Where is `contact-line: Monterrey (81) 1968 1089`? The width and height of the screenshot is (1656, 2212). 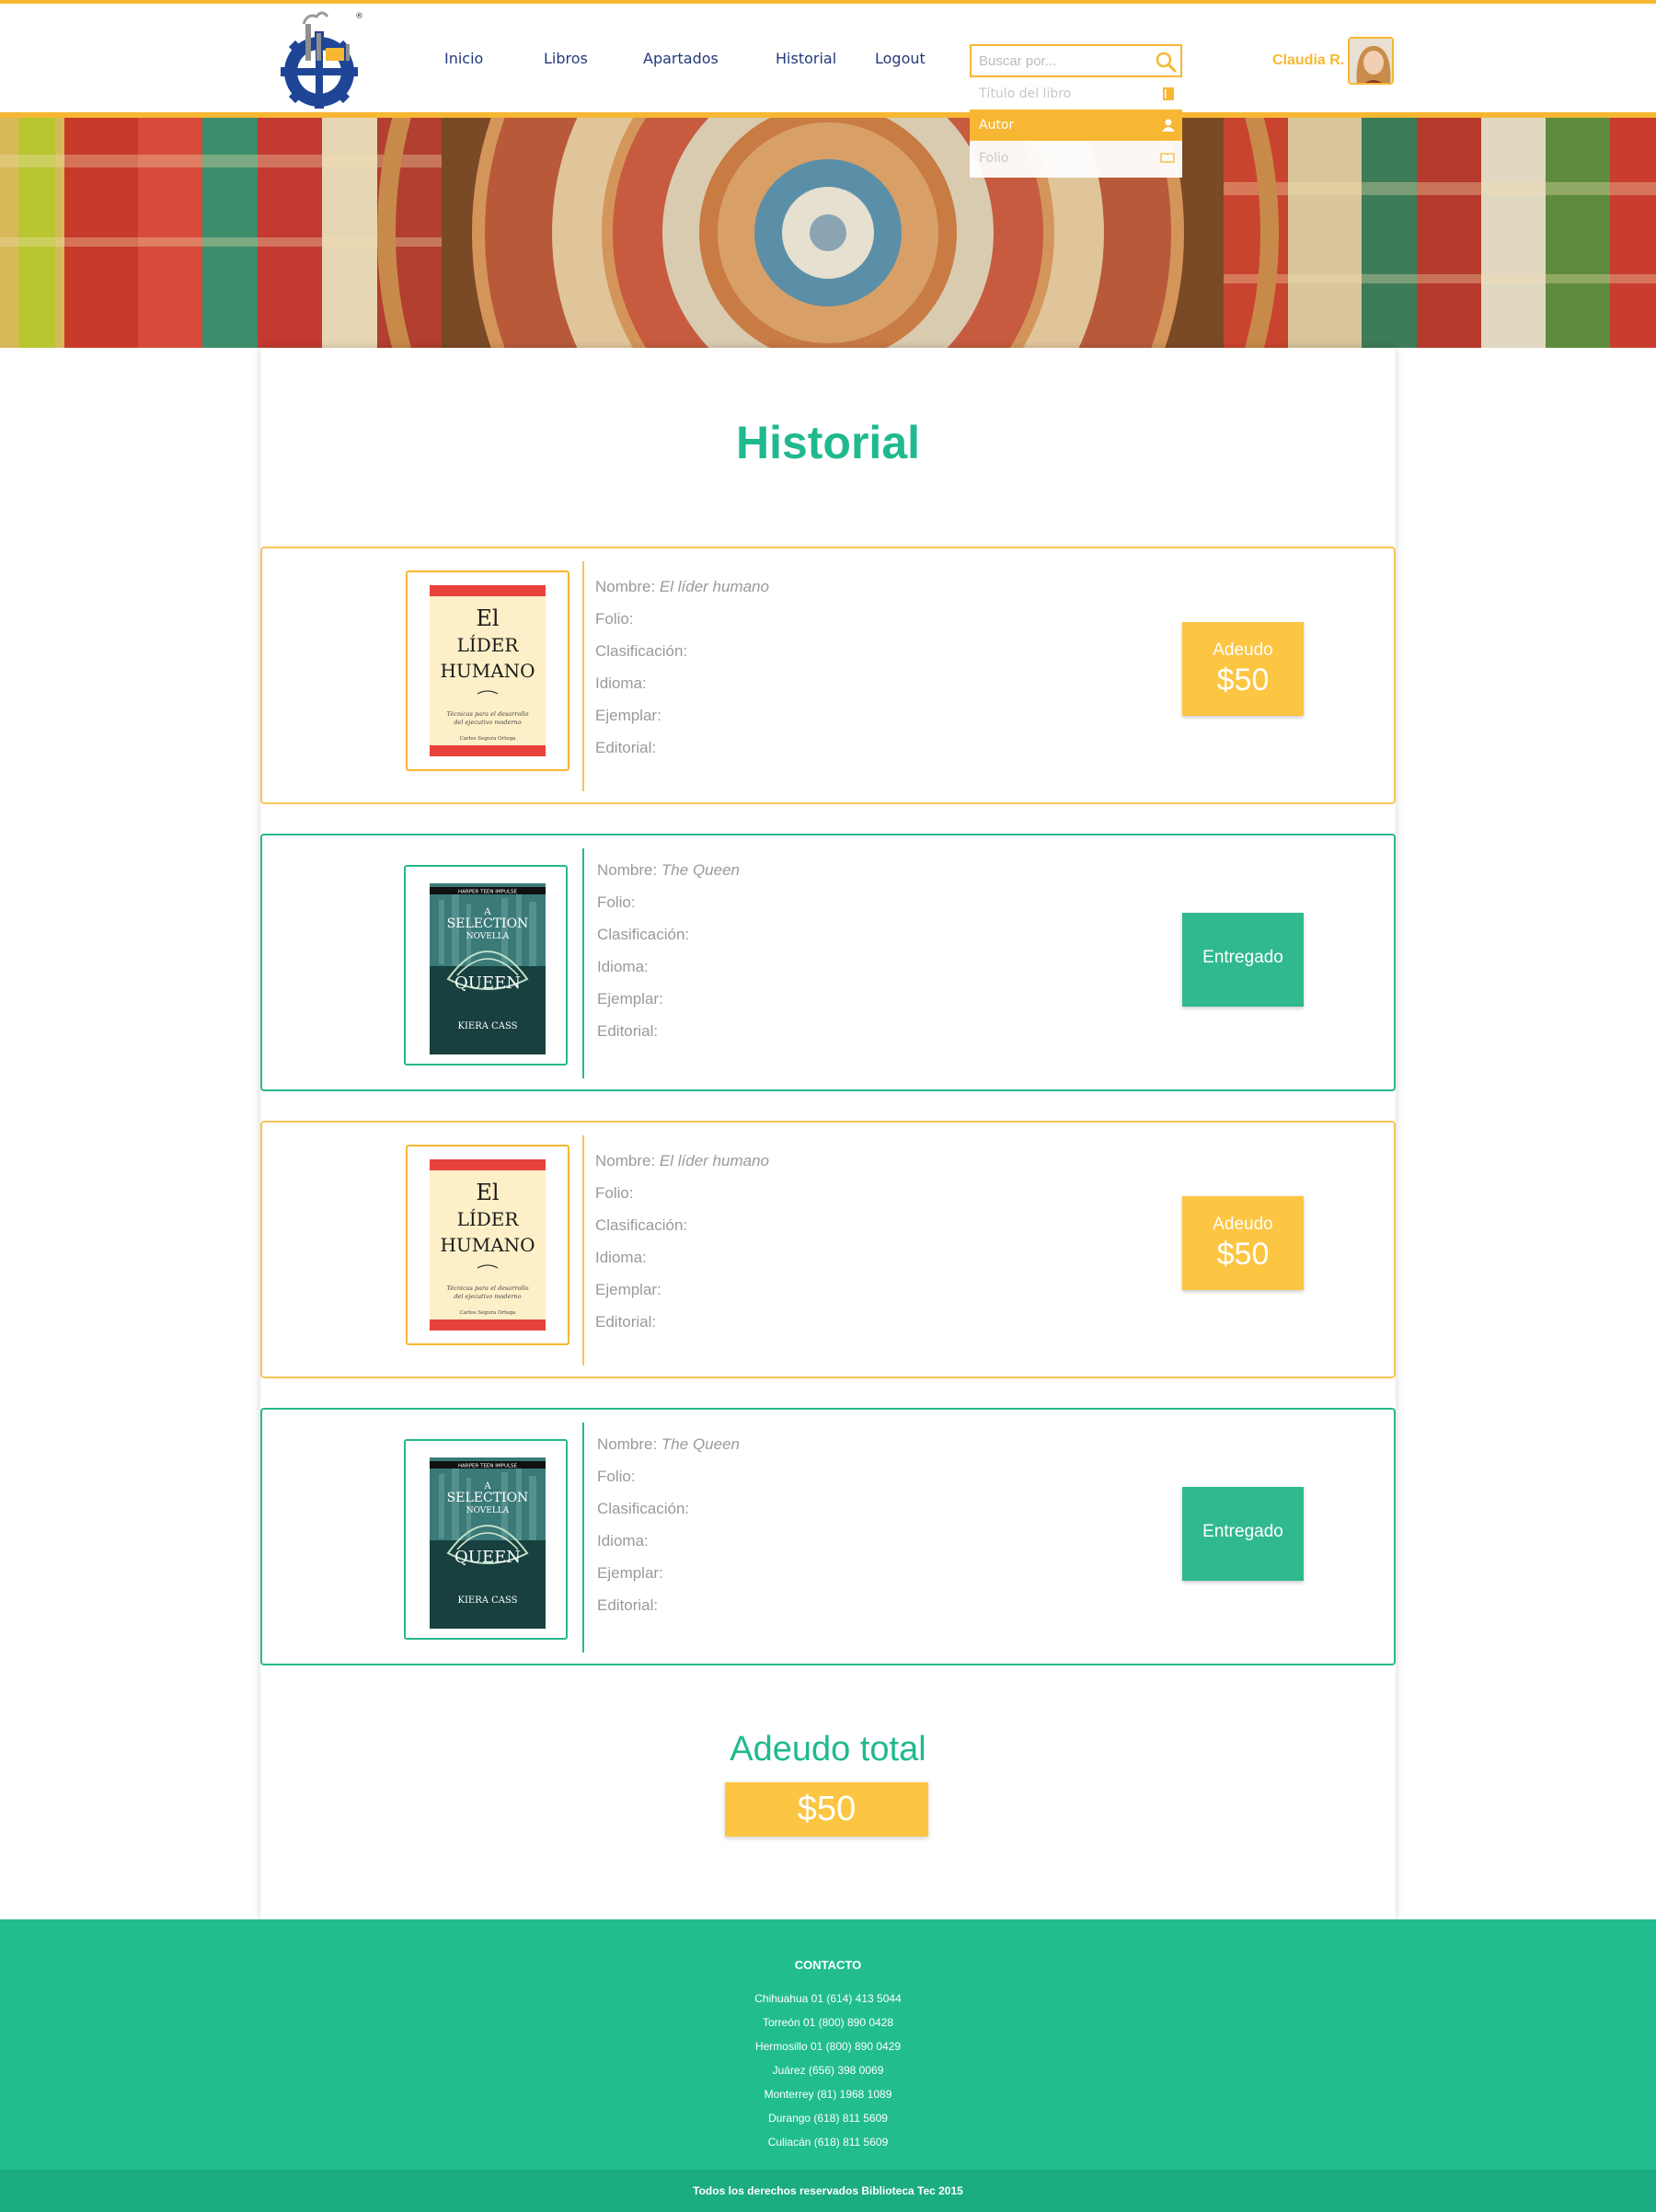
contact-line: Monterrey (81) 1968 1089 is located at coordinates (828, 2094).